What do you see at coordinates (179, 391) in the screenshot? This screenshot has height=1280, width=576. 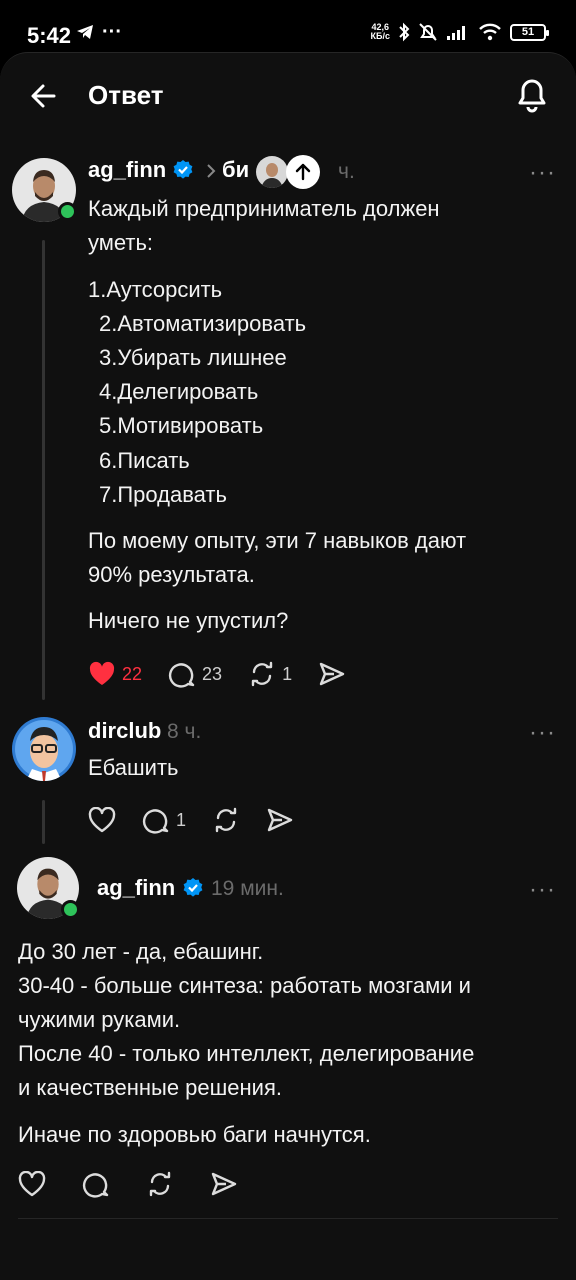 I see `list-item: 4.Делегировать` at bounding box center [179, 391].